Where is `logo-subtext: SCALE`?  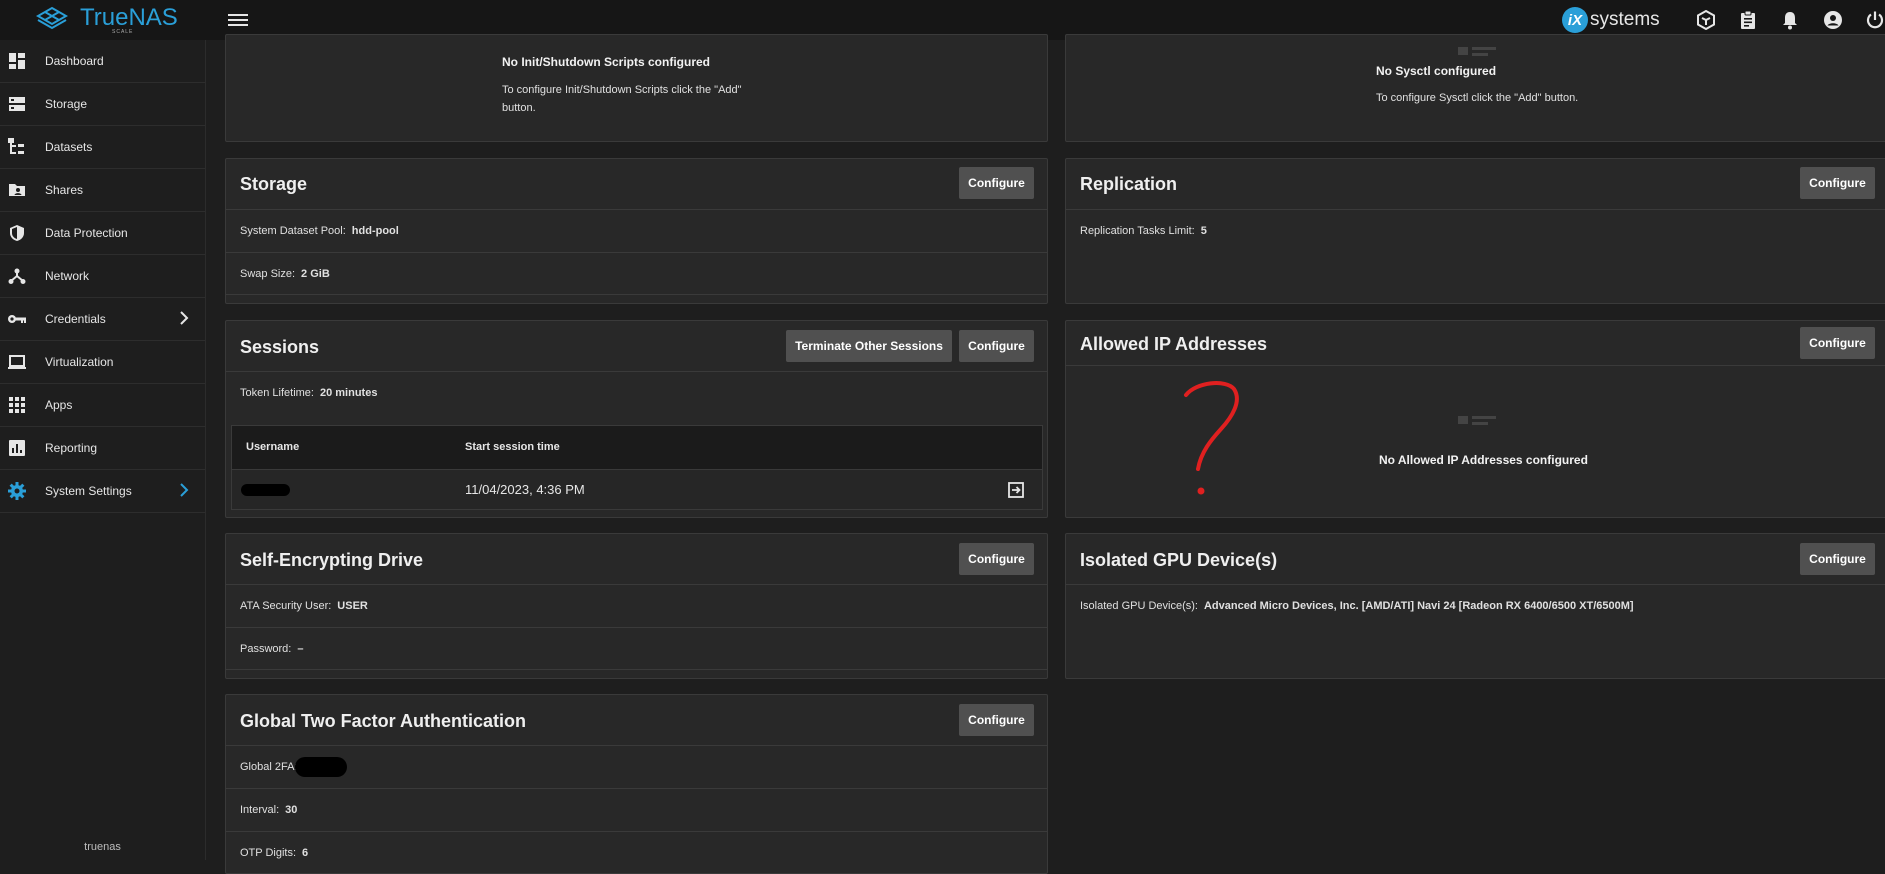
logo-subtext: SCALE is located at coordinates (123, 32).